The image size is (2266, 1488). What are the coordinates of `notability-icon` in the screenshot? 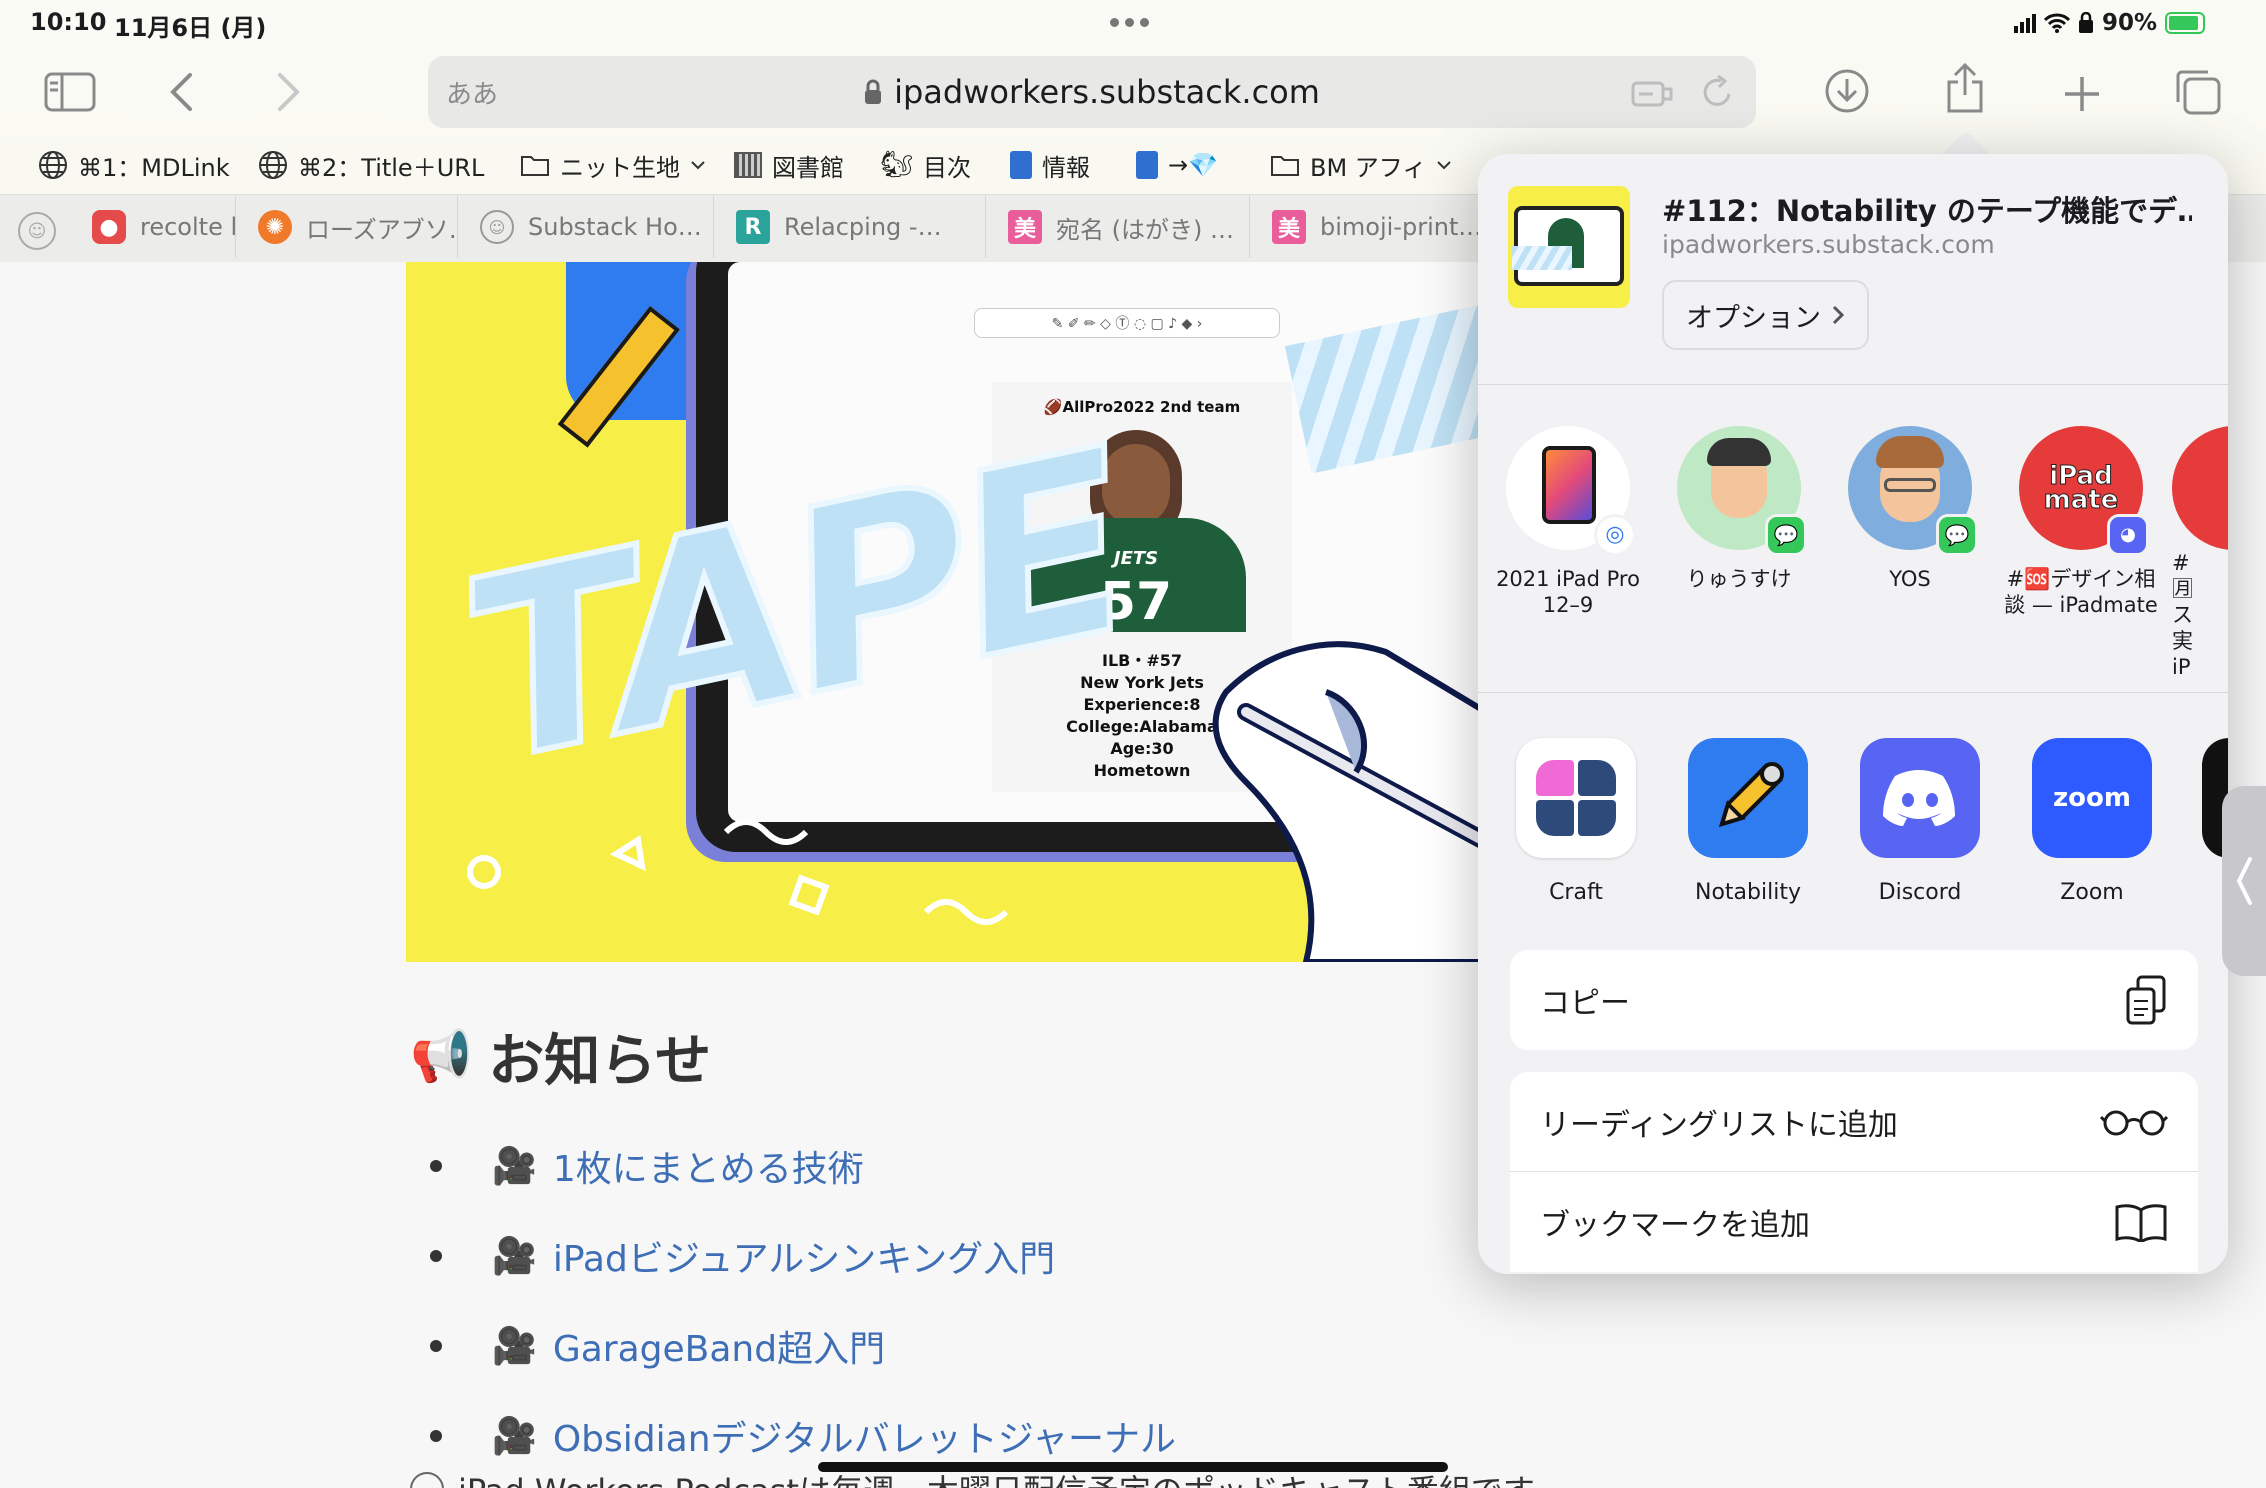 It's located at (1748, 798).